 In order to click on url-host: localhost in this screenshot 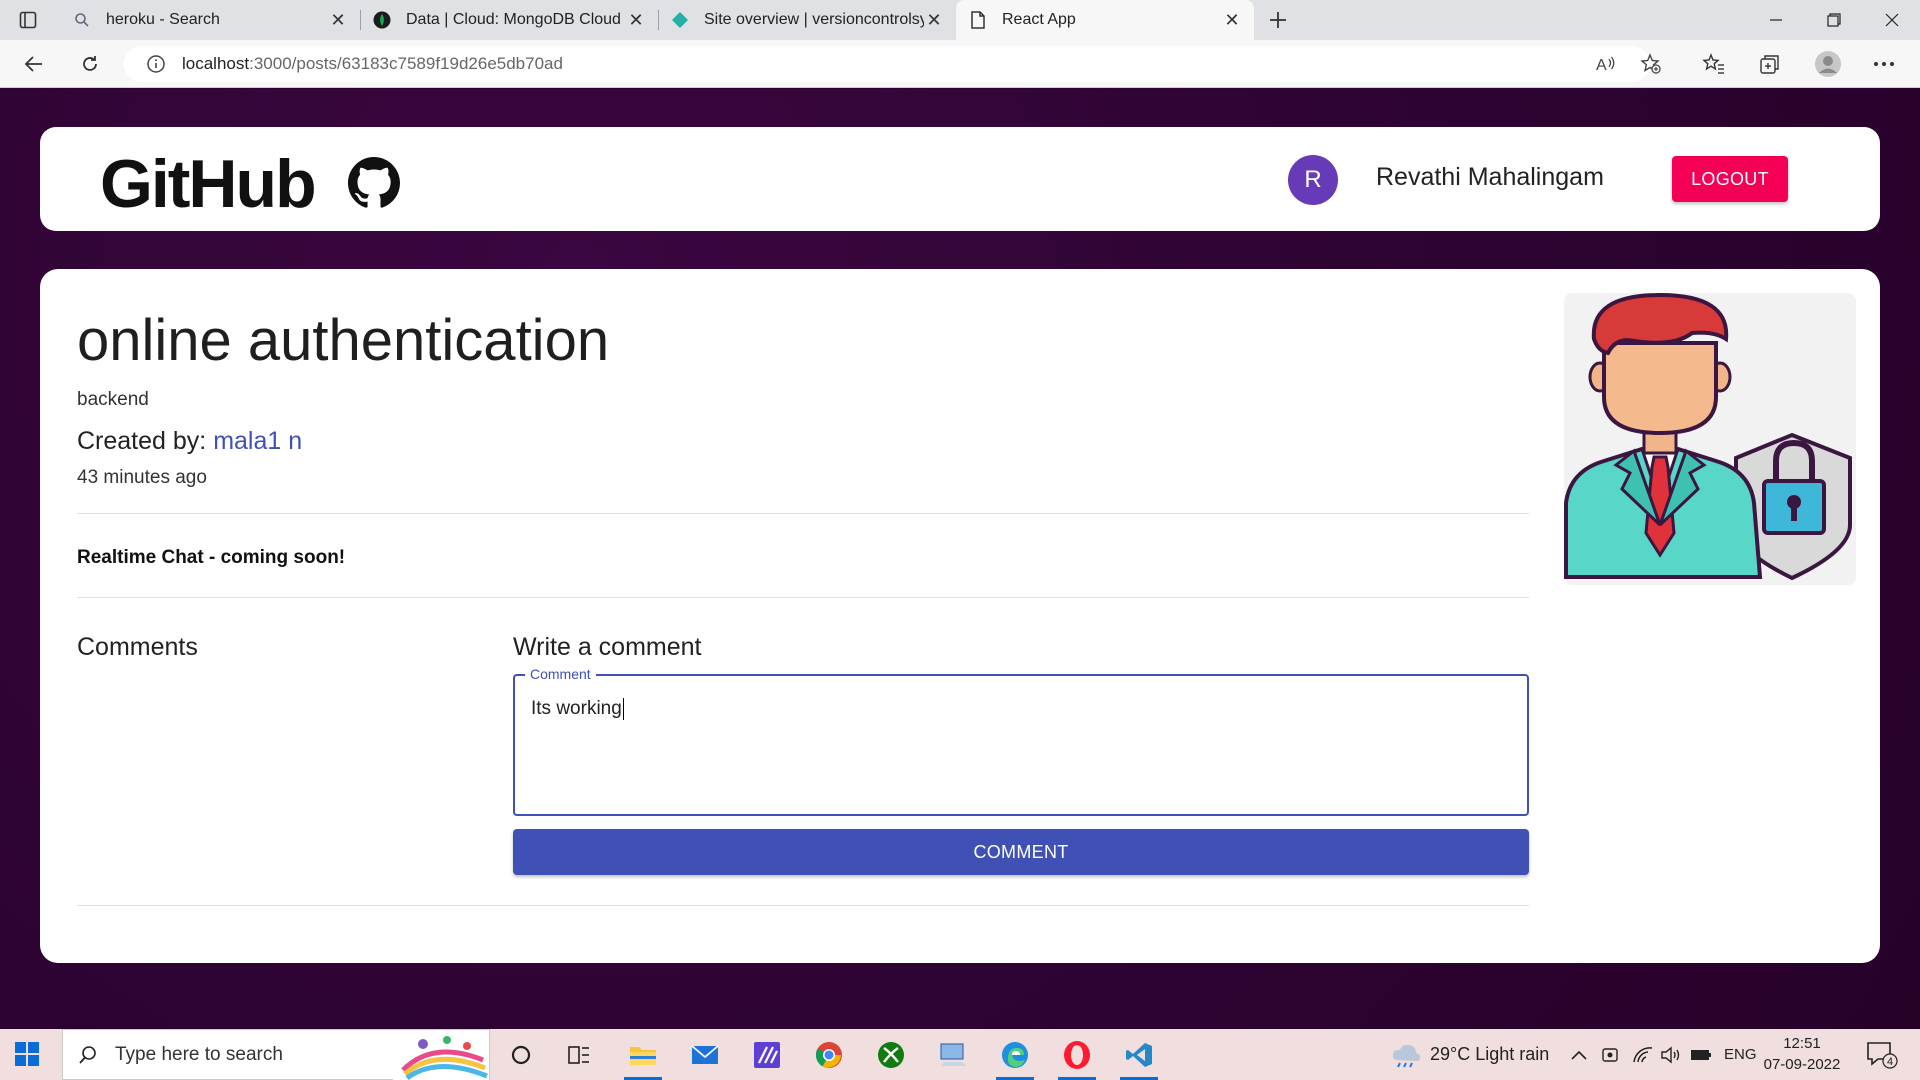, I will do `click(216, 63)`.